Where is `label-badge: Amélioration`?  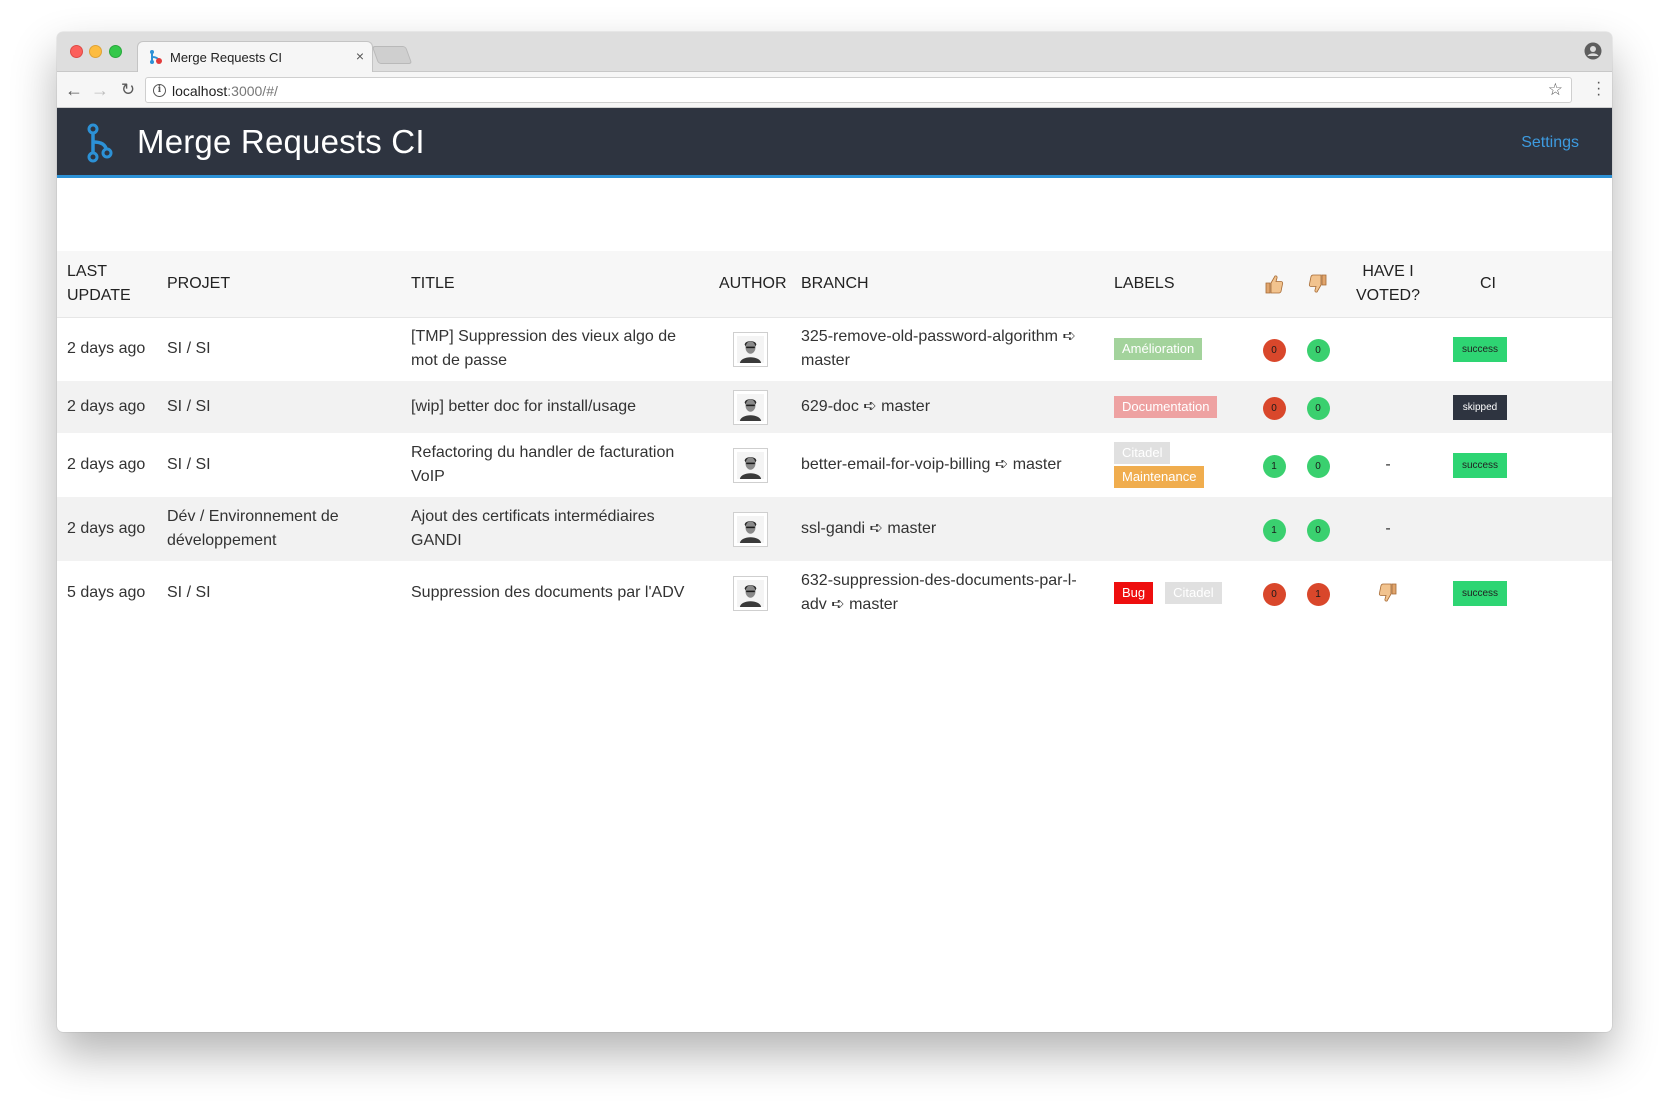
label-badge: Amélioration is located at coordinates (1158, 349).